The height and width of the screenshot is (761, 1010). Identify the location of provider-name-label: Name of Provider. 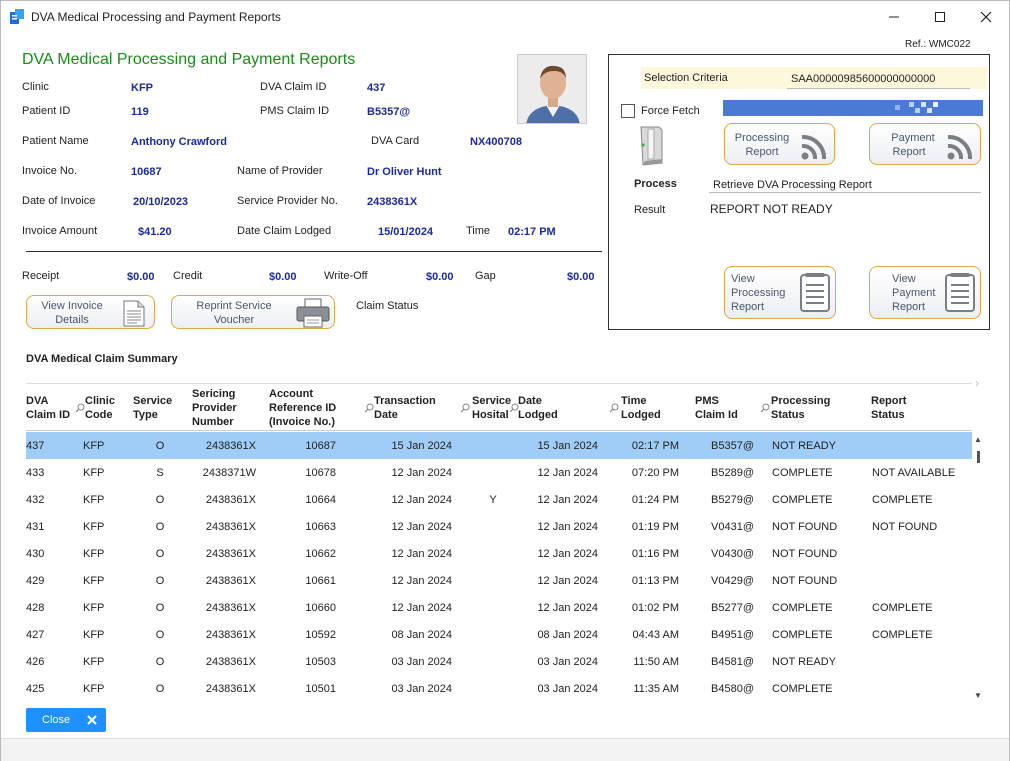
(280, 171).